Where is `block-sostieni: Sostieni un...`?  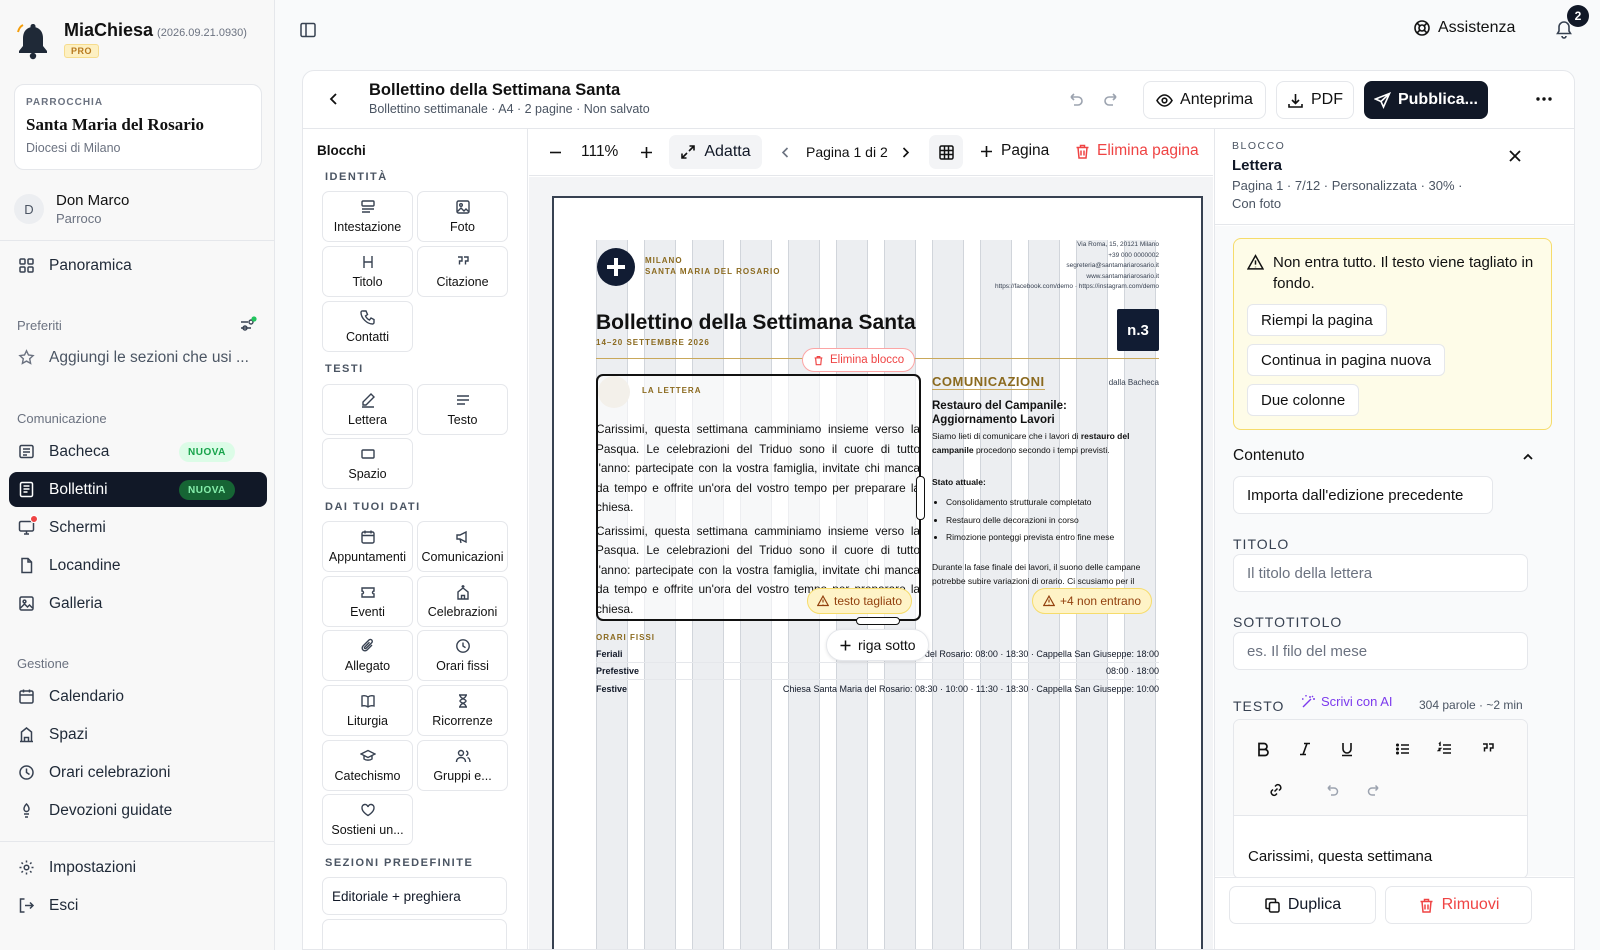 block-sostieni: Sostieni un... is located at coordinates (367, 819).